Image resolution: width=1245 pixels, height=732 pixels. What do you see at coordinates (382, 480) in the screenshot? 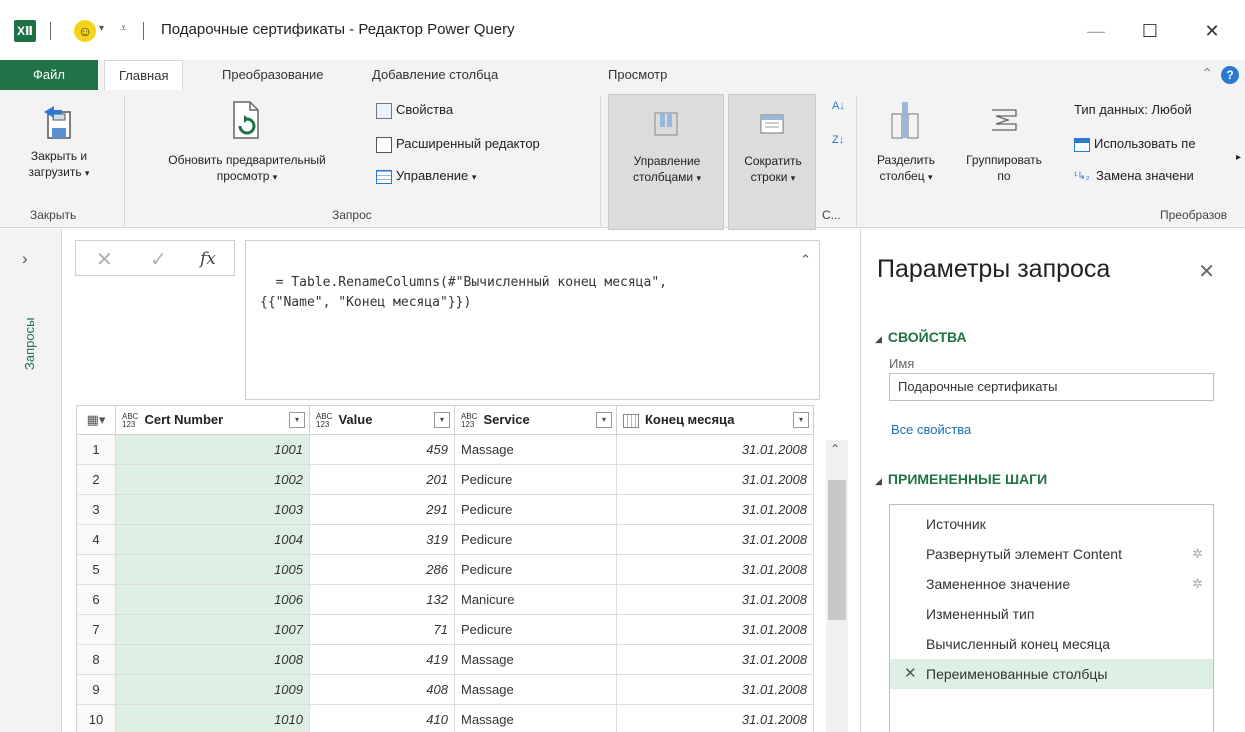
I see `value-cell: 201` at bounding box center [382, 480].